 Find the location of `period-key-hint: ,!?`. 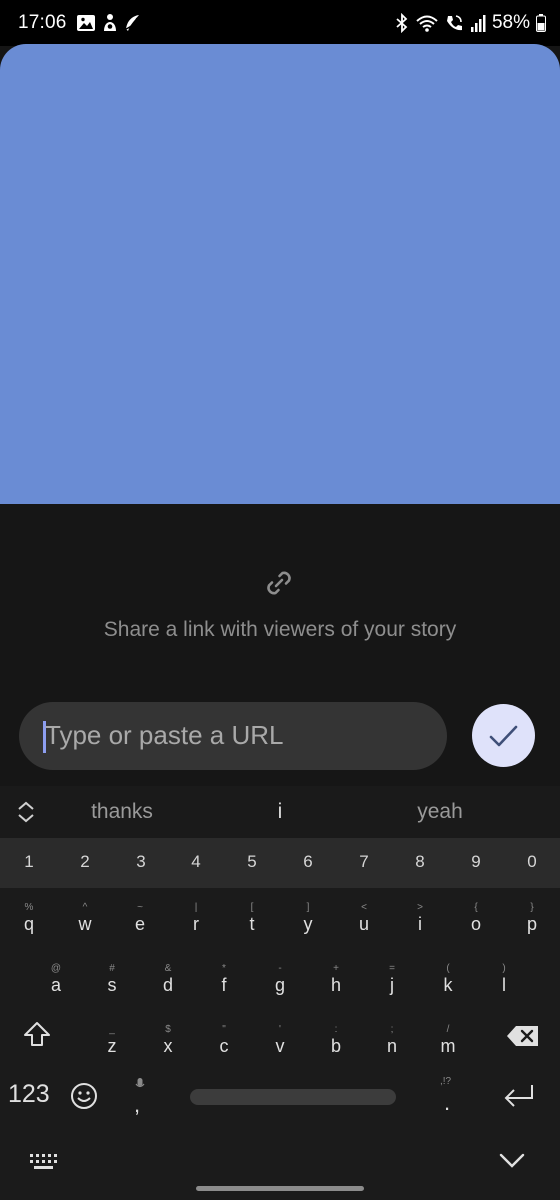

period-key-hint: ,!? is located at coordinates (446, 1081).